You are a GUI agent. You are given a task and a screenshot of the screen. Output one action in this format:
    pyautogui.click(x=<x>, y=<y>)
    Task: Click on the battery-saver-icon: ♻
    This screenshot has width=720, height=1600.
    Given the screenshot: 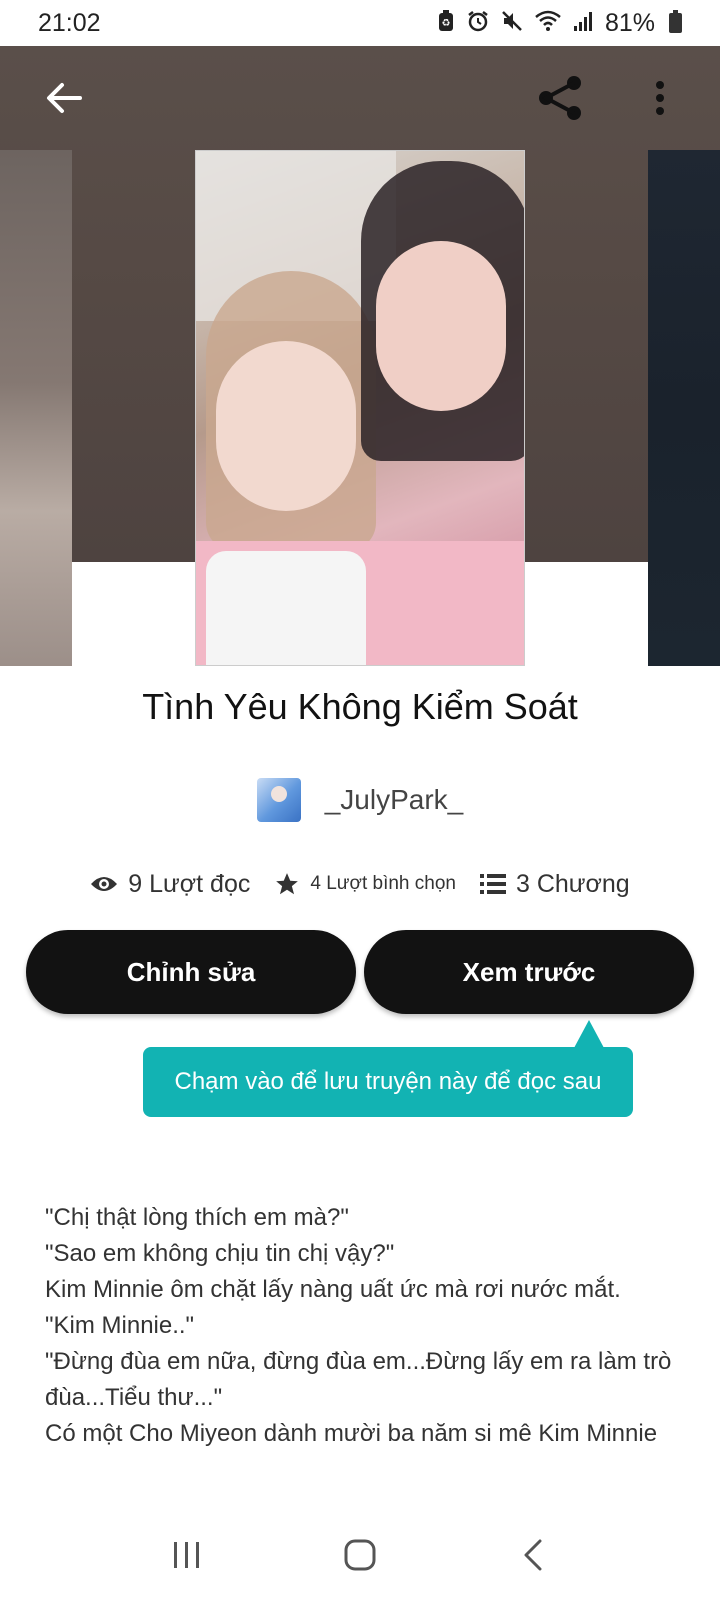 What is the action you would take?
    pyautogui.click(x=446, y=23)
    